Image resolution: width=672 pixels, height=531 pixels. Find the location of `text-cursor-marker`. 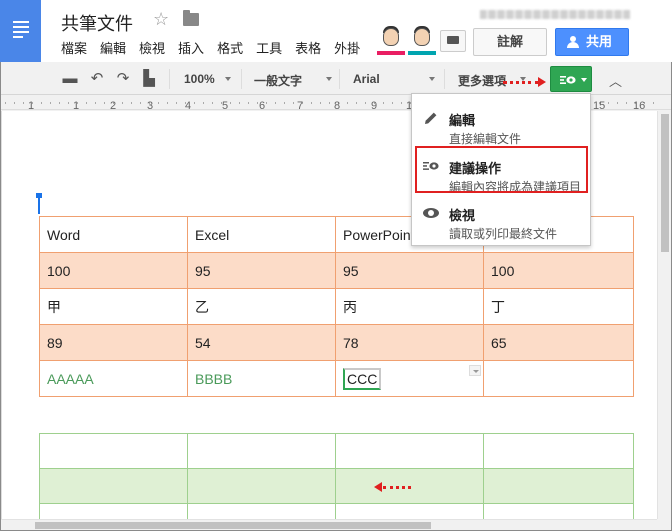

text-cursor-marker is located at coordinates (39, 203).